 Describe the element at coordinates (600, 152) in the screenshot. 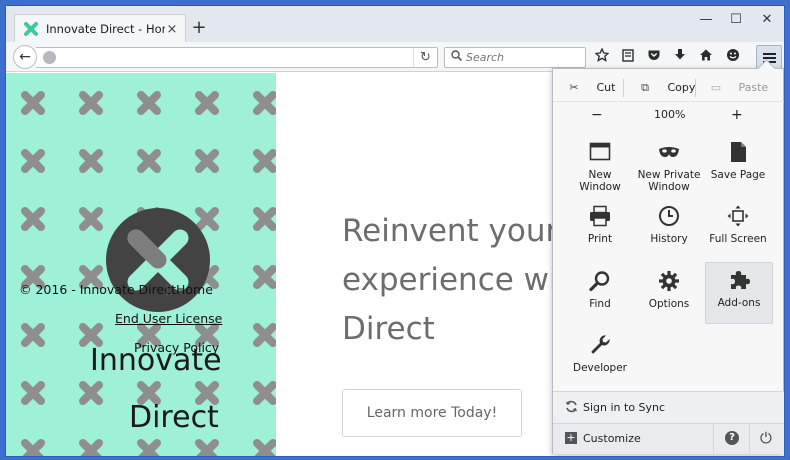

I see `window-icon` at that location.